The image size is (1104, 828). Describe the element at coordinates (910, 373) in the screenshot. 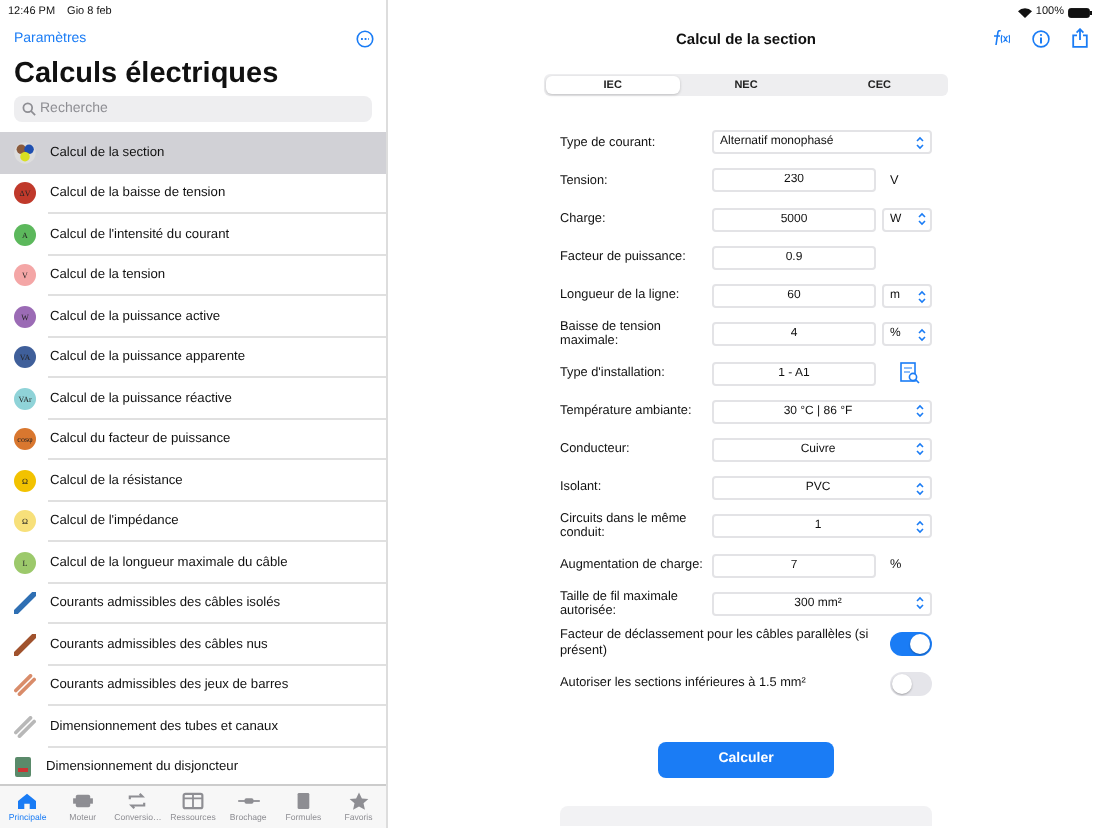

I see `table-search-icon` at that location.